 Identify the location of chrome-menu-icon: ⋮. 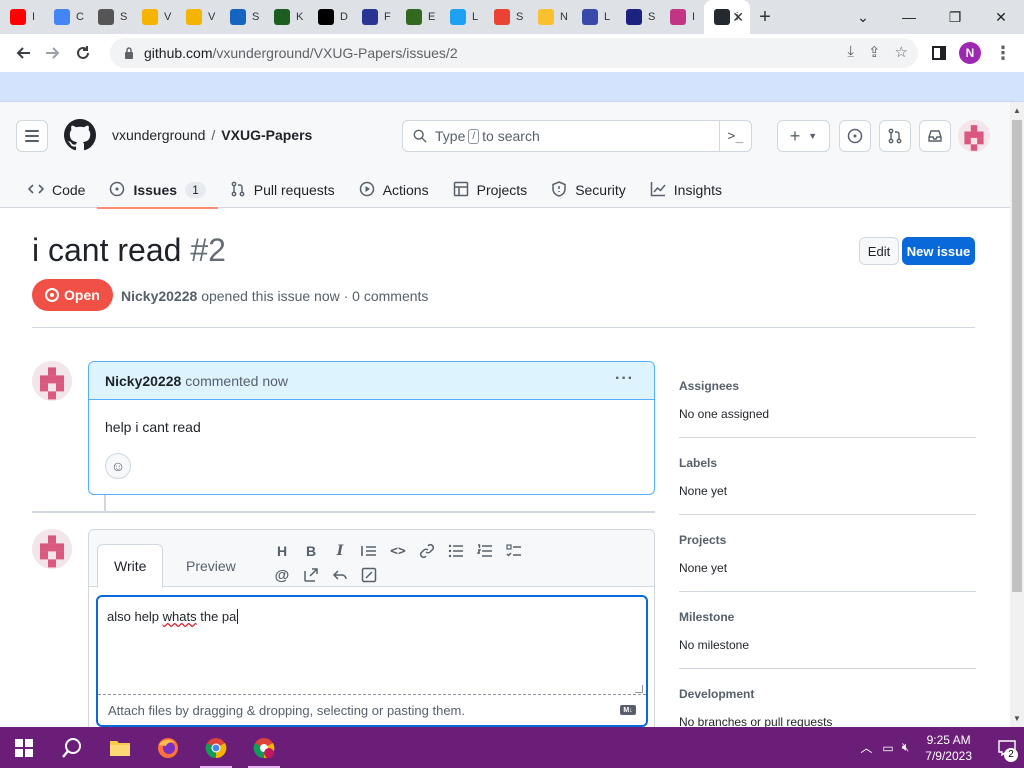
(1003, 53).